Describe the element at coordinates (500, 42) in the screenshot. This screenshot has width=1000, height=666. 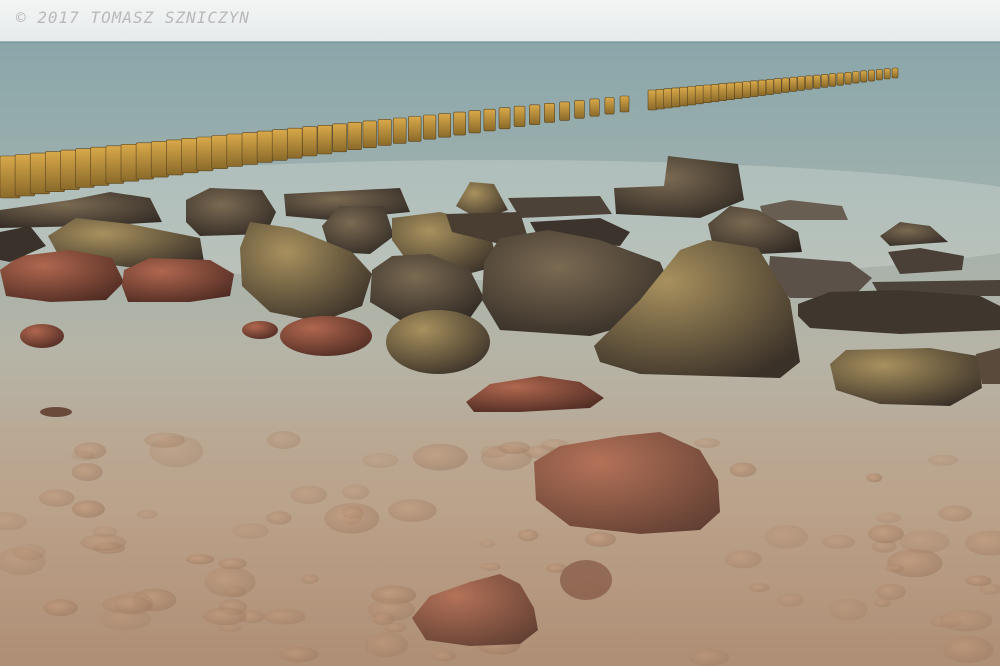
I see `horizon` at that location.